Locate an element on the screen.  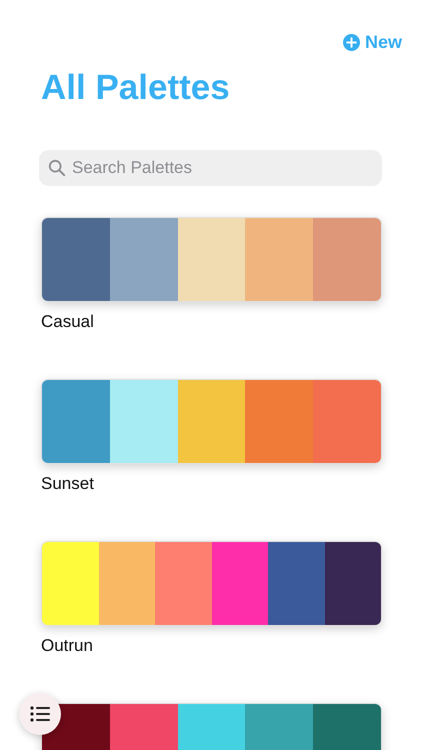
list-icon is located at coordinates (40, 714).